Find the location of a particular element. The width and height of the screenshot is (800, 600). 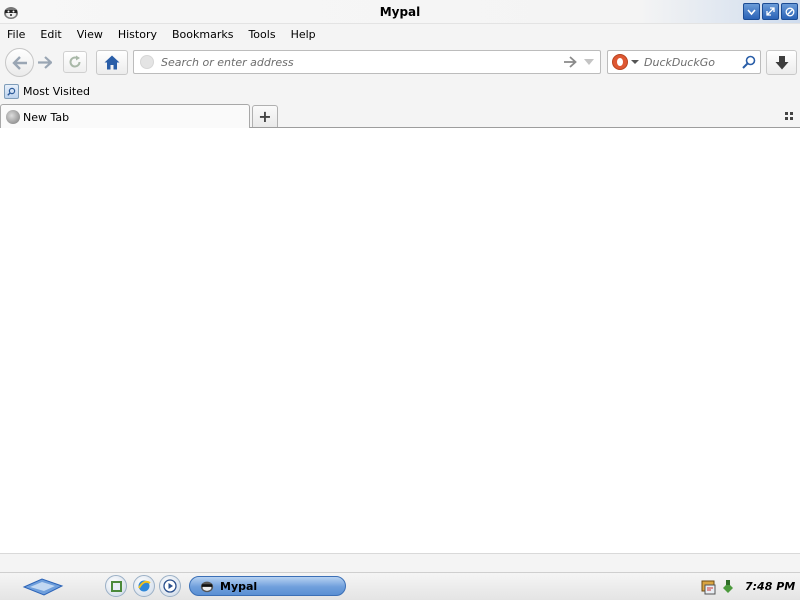

forward-button is located at coordinates (44, 62).